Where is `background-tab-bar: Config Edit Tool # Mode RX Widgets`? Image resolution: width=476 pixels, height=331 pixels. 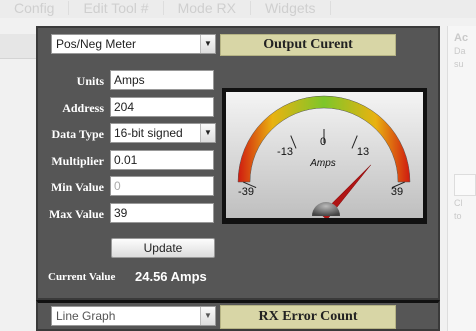 background-tab-bar: Config Edit Tool # Mode RX Widgets is located at coordinates (238, 9).